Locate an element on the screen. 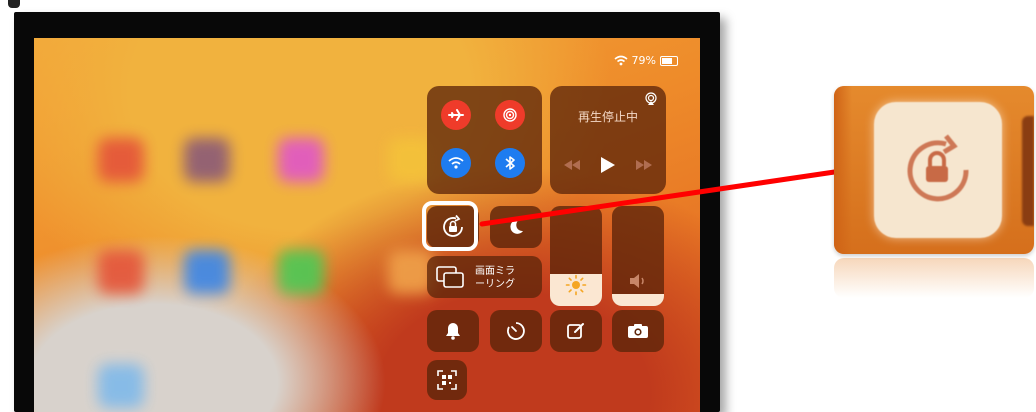 The height and width of the screenshot is (412, 1036). qr-scanner-button is located at coordinates (447, 380).